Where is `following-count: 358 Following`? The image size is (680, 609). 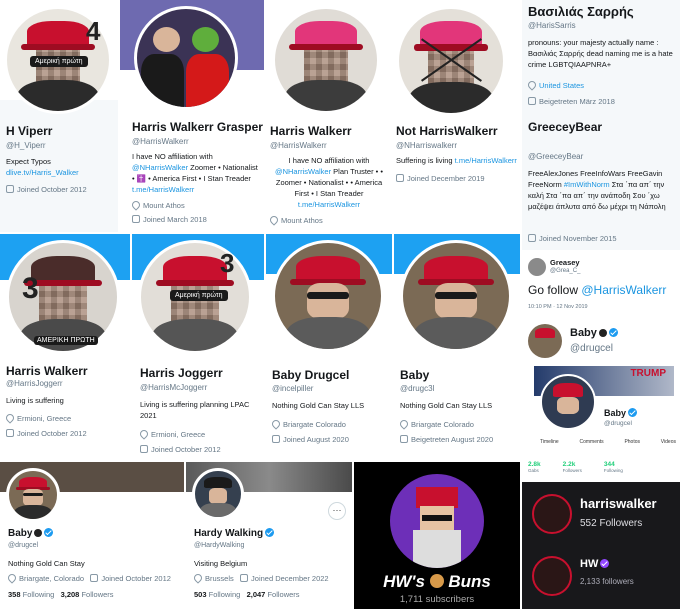
following-count: 358 Following is located at coordinates (31, 594).